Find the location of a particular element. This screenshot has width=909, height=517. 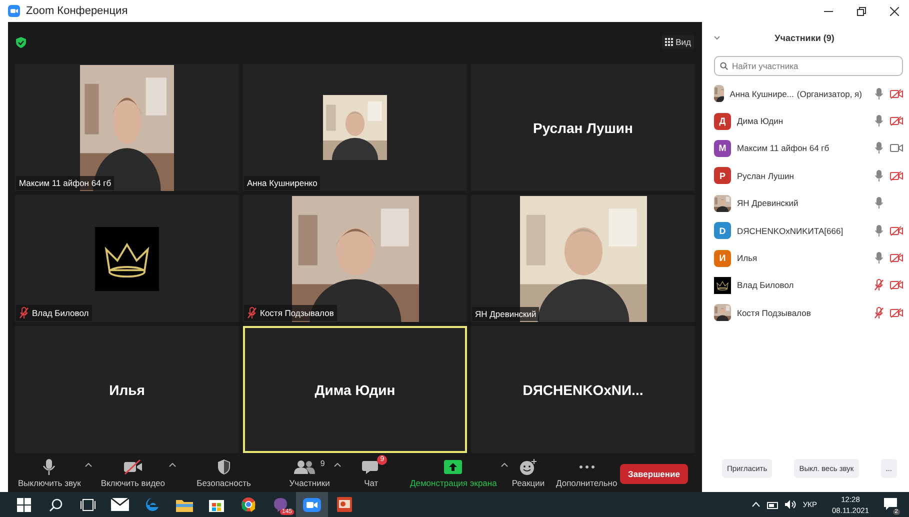

participant-name: DЯCHENKOxNИKИTA[666] is located at coordinates (790, 231).